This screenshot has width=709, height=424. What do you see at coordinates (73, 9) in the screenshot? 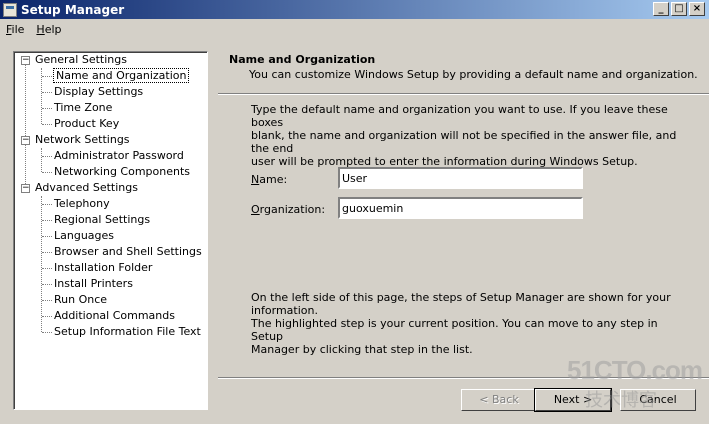
I see `window-title: Setup Manager` at bounding box center [73, 9].